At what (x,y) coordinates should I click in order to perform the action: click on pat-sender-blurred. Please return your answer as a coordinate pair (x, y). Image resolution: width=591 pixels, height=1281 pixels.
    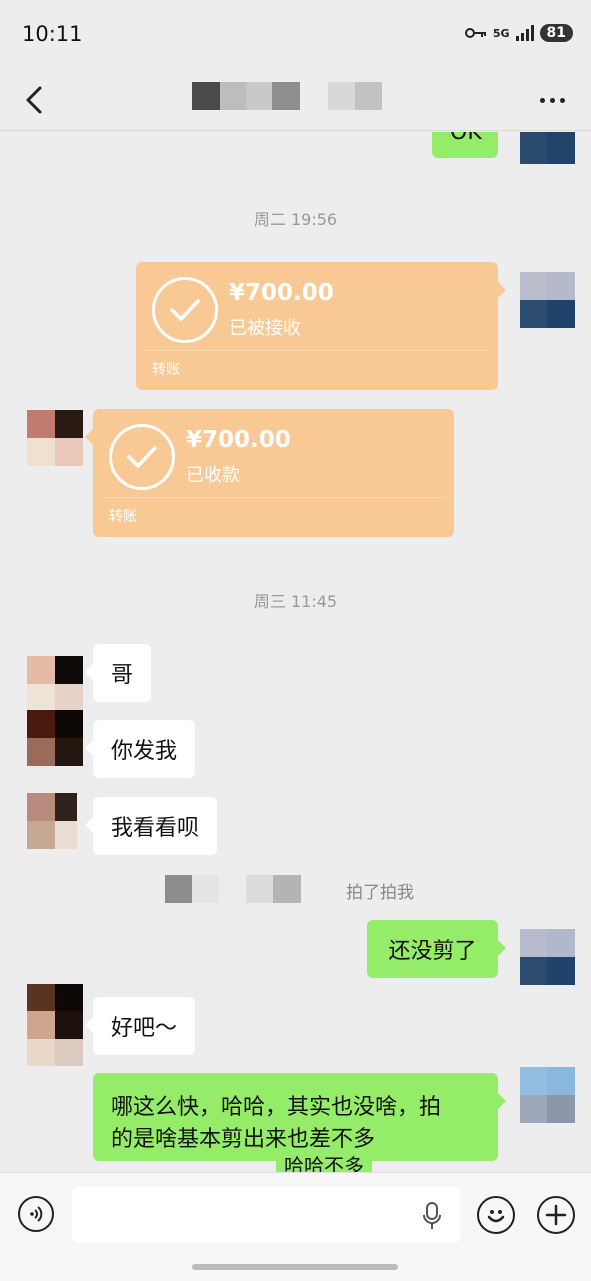
    Looking at the image, I should click on (233, 889).